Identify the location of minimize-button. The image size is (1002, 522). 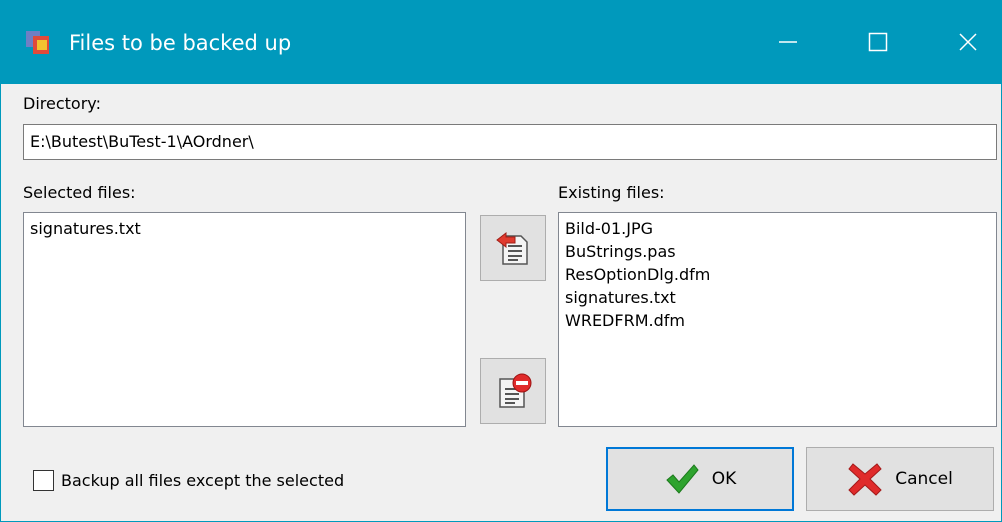
(788, 42).